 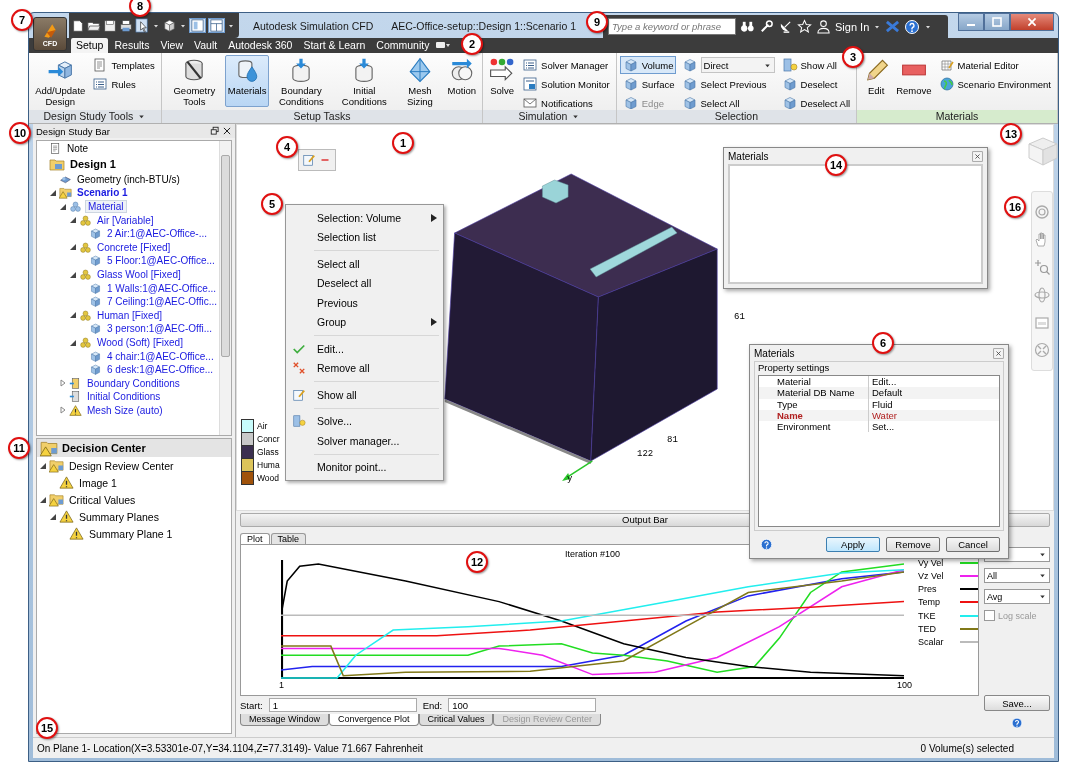 What do you see at coordinates (125, 410) in the screenshot?
I see `tree-item: Mesh Size (auto)` at bounding box center [125, 410].